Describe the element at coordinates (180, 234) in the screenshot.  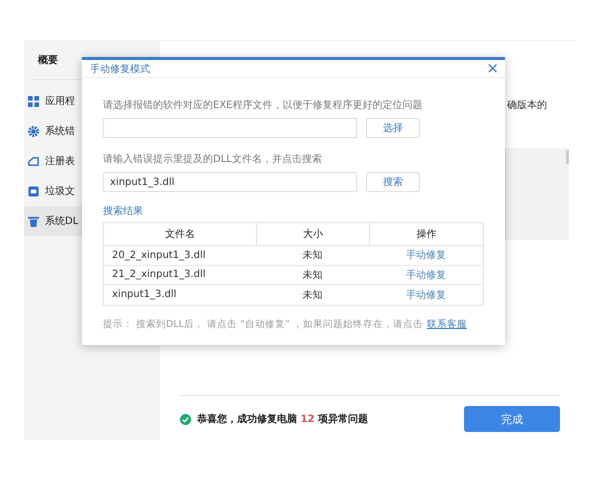
I see `column-header: 文件名` at that location.